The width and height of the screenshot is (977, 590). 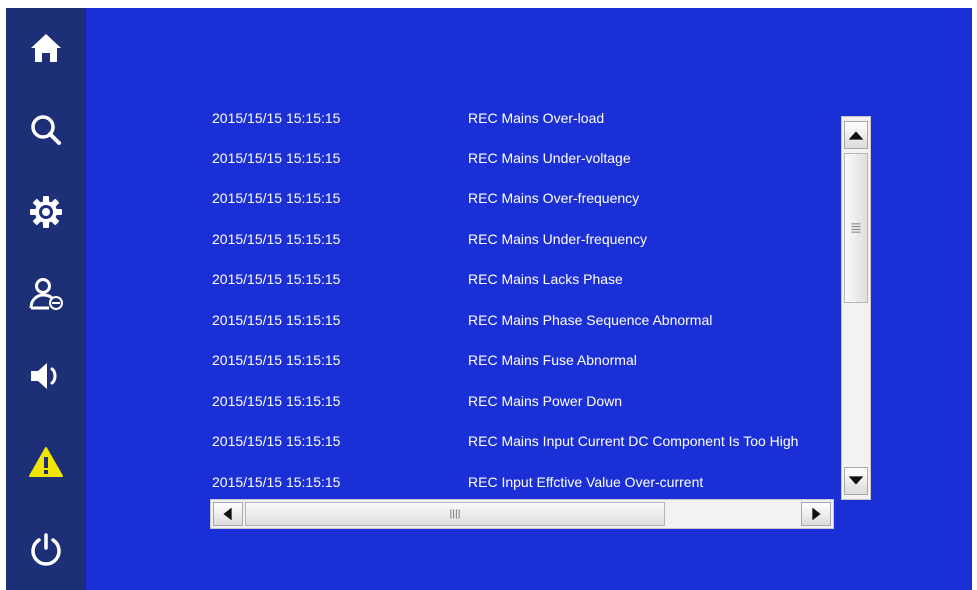 I want to click on scroll-right-button, so click(x=816, y=514).